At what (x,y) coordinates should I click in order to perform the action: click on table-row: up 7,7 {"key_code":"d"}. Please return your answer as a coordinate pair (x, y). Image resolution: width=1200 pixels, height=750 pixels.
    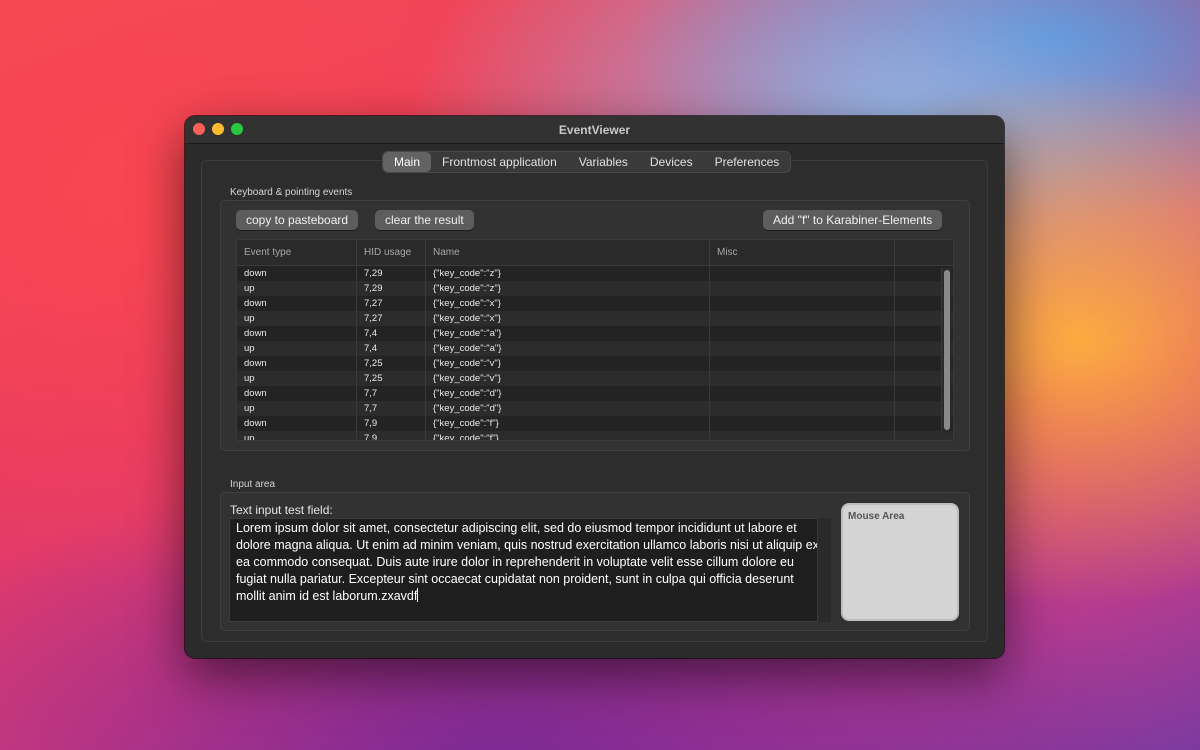
    Looking at the image, I should click on (595, 408).